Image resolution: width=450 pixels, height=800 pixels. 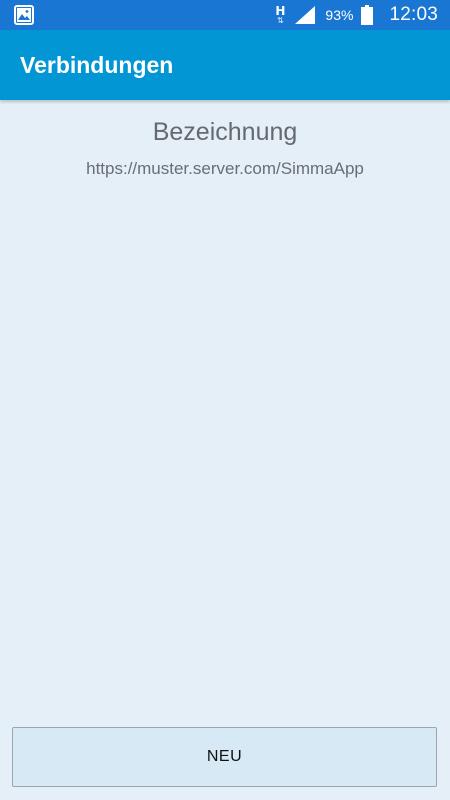 What do you see at coordinates (280, 20) in the screenshot?
I see `data-activity-icon: ⇅` at bounding box center [280, 20].